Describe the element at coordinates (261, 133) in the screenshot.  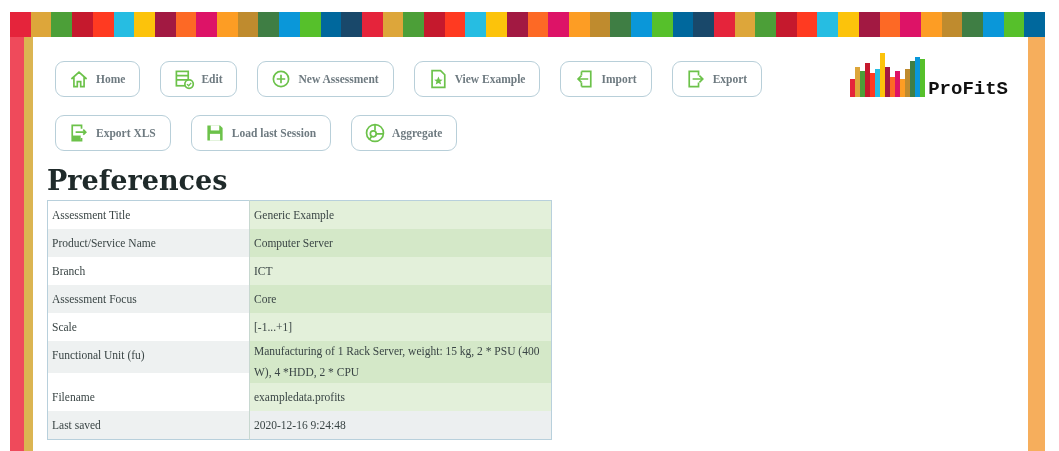
I see `toolbar-button: Load last Session` at that location.